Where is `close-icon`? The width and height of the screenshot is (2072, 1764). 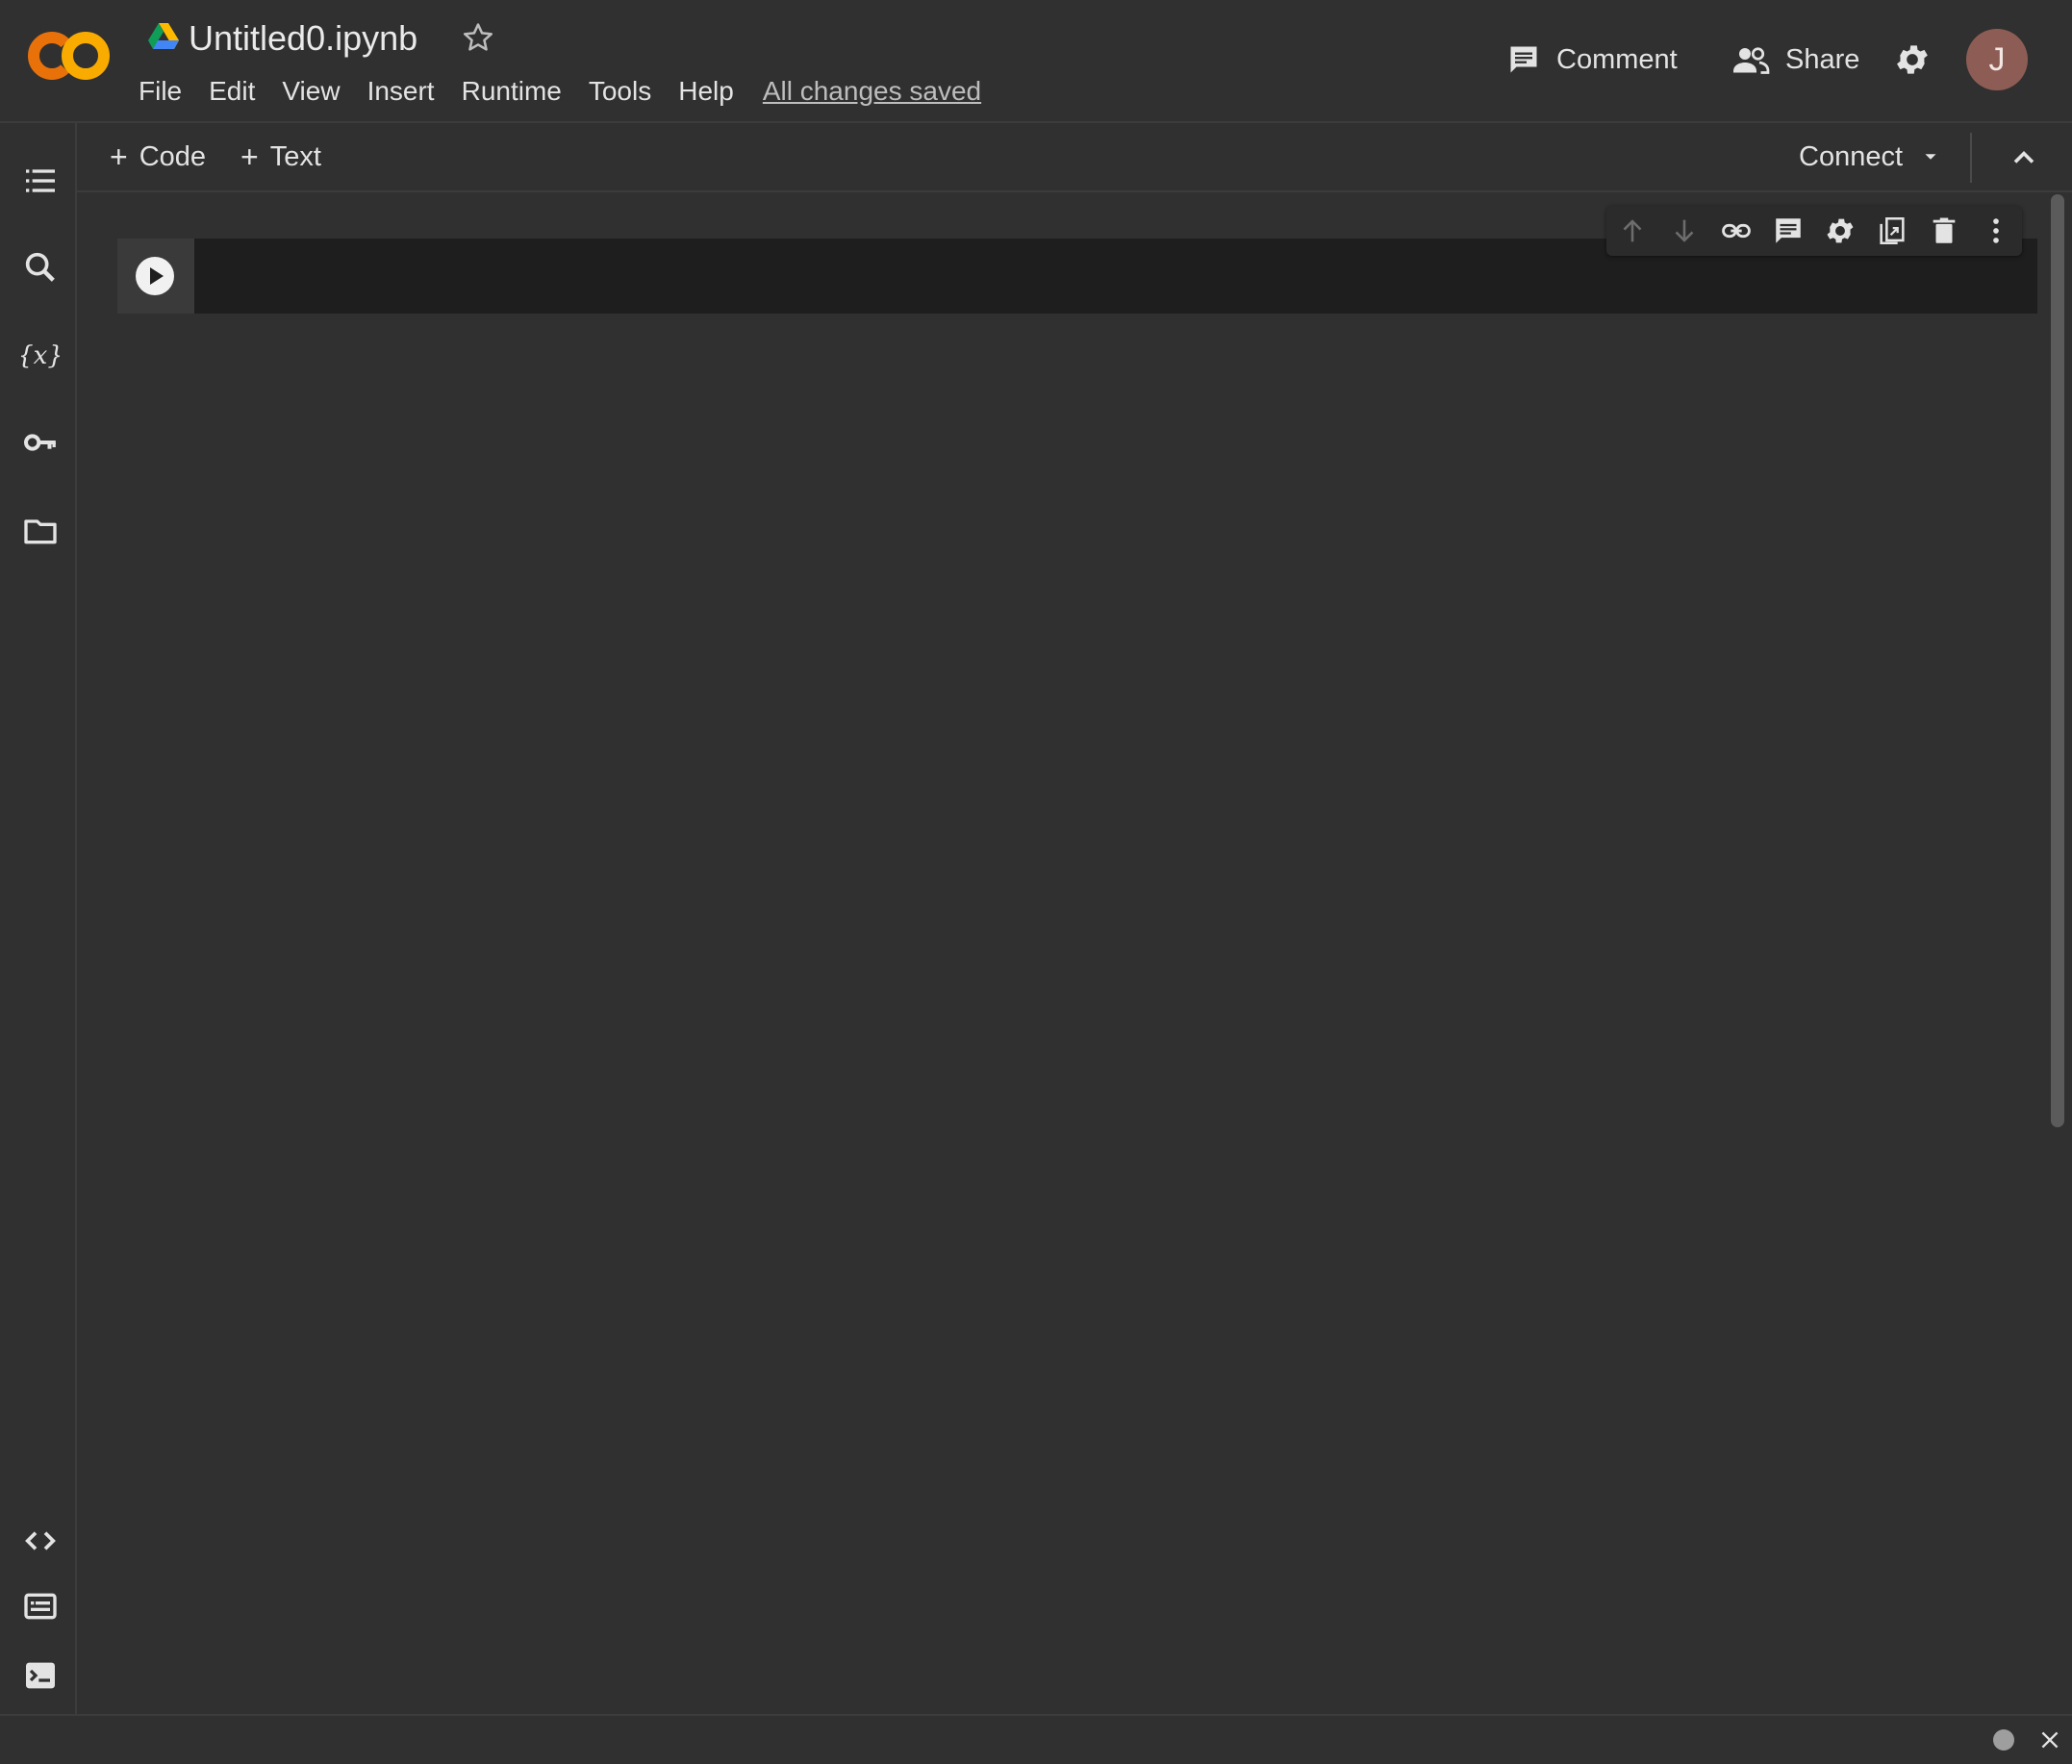 close-icon is located at coordinates (2049, 1740).